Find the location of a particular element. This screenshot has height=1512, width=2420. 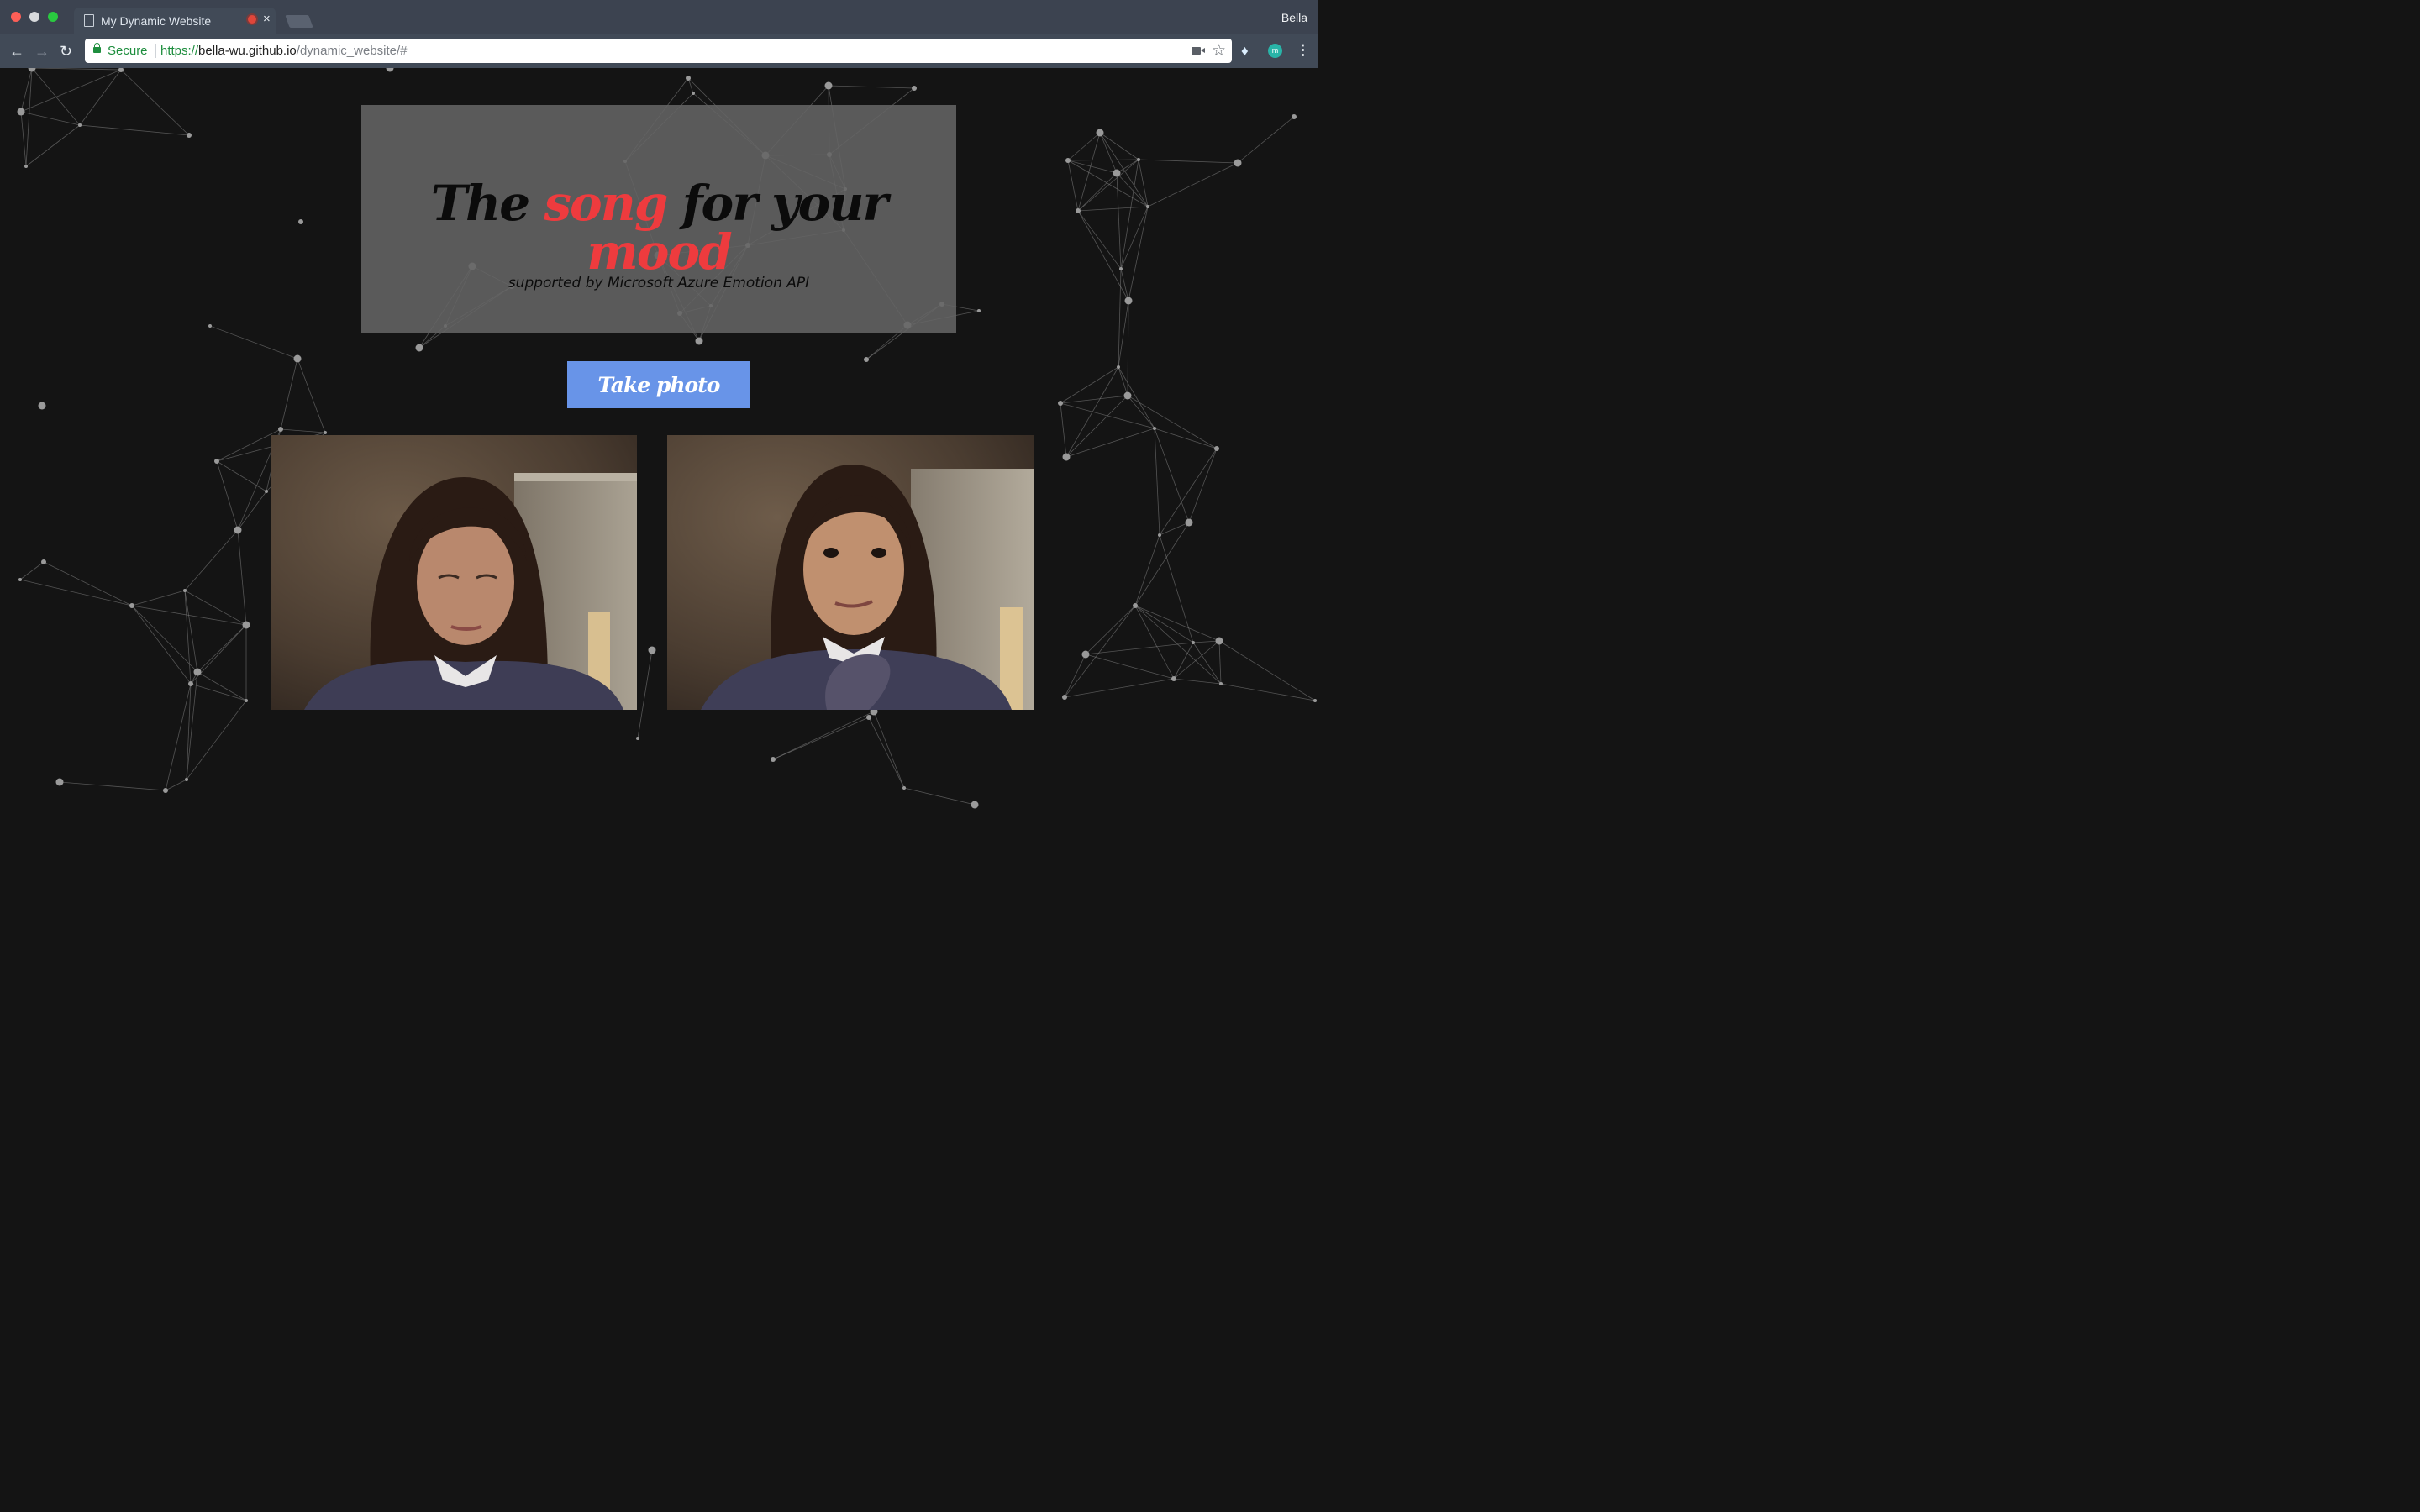

camera-icon is located at coordinates (1198, 51).